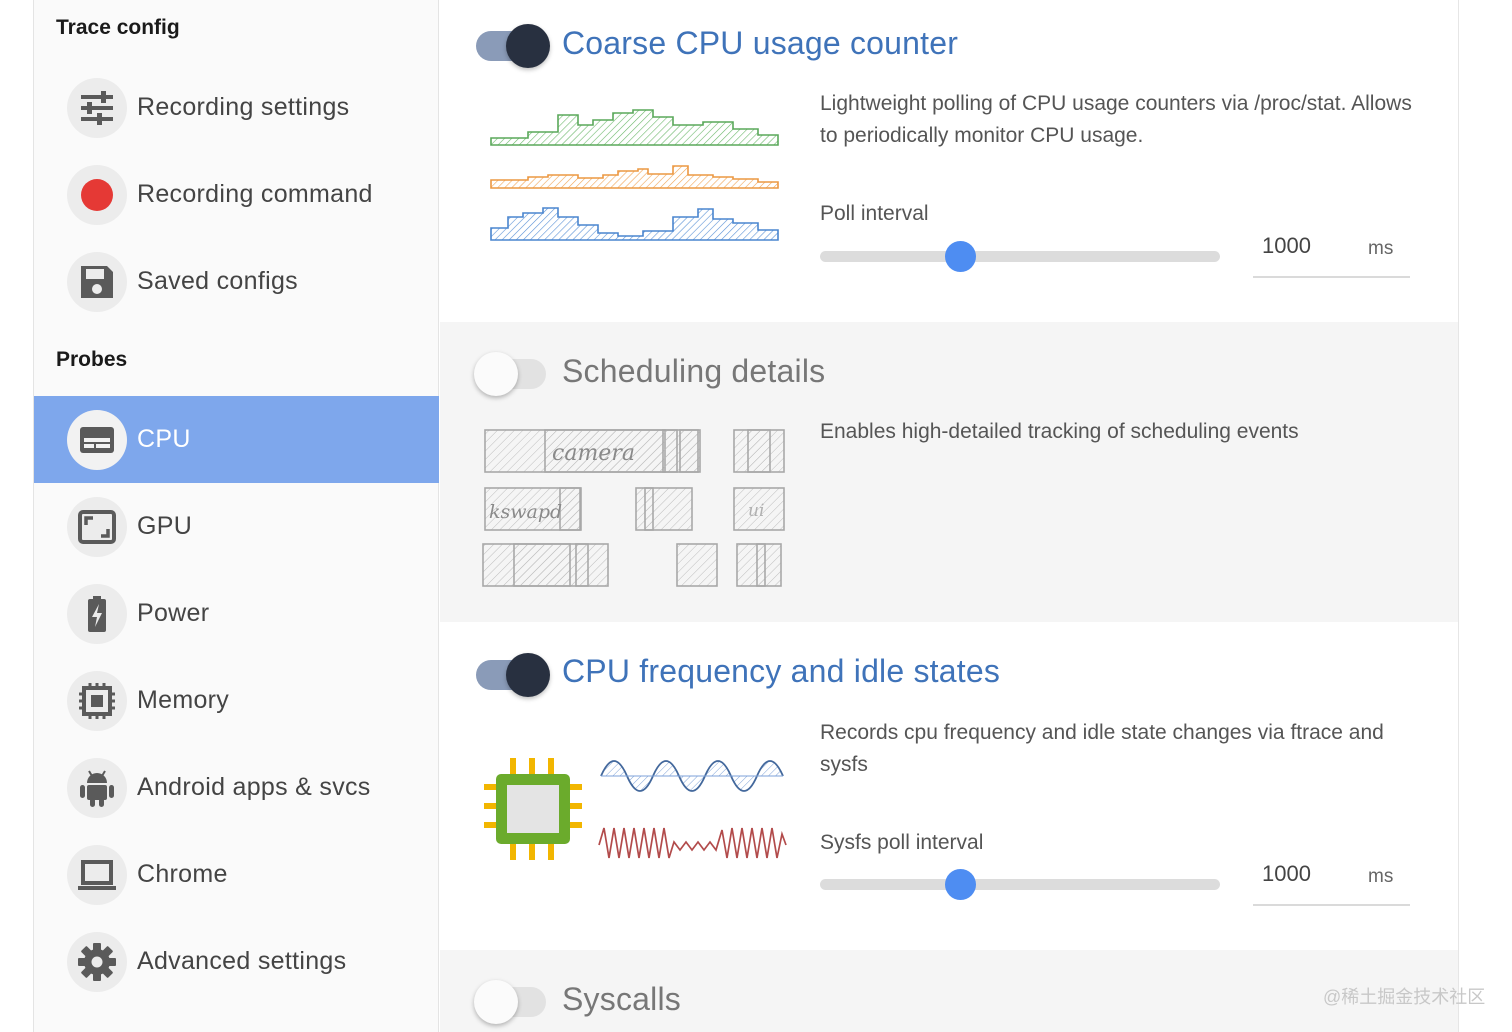 The width and height of the screenshot is (1512, 1032). I want to click on sidebar-item-label: Recording command, so click(255, 194).